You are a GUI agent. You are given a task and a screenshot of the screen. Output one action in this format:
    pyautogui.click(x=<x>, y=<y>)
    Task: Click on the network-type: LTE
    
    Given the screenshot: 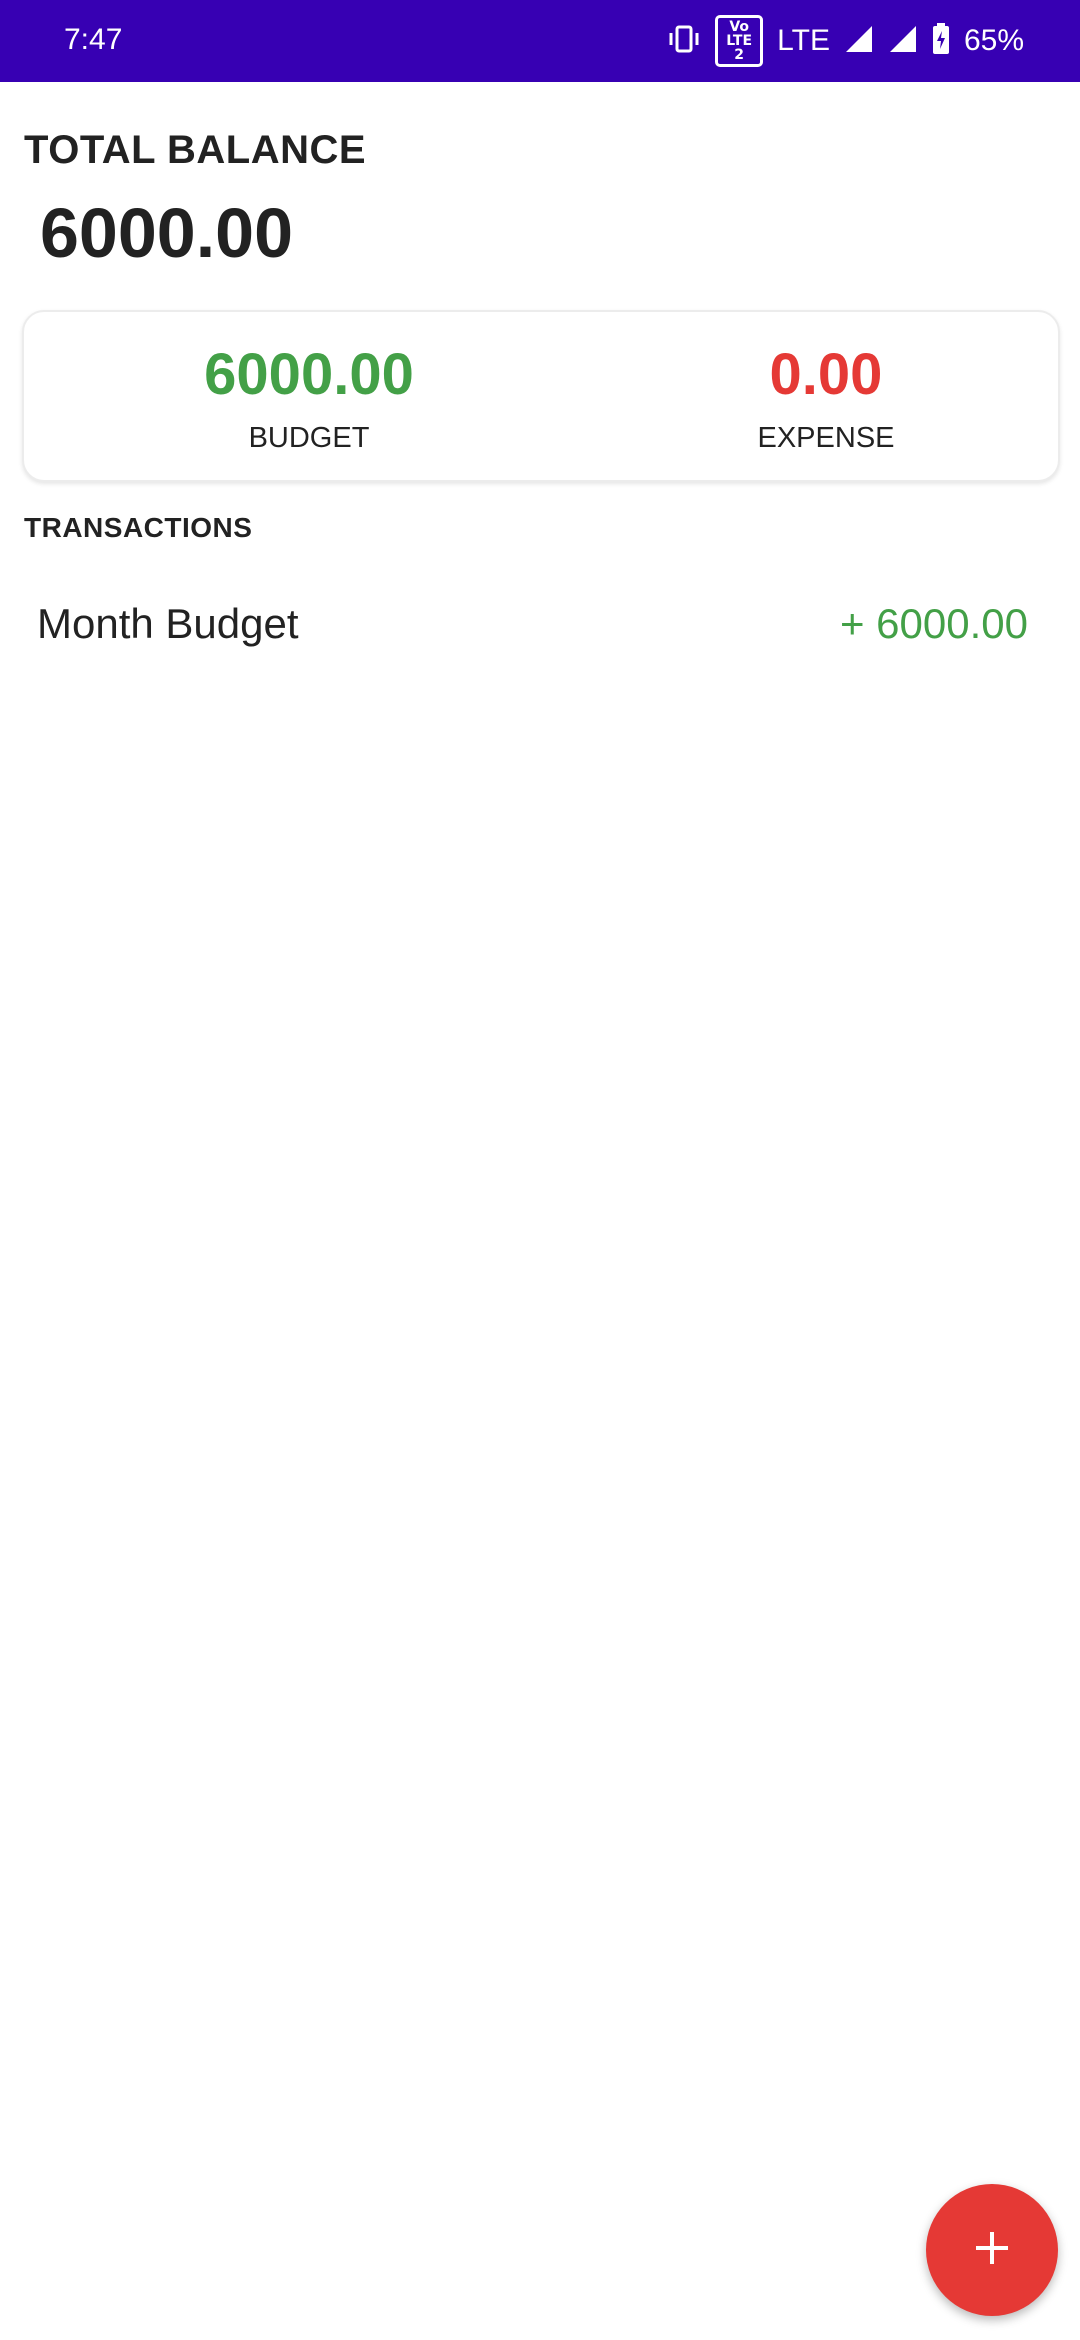 What is the action you would take?
    pyautogui.click(x=803, y=40)
    